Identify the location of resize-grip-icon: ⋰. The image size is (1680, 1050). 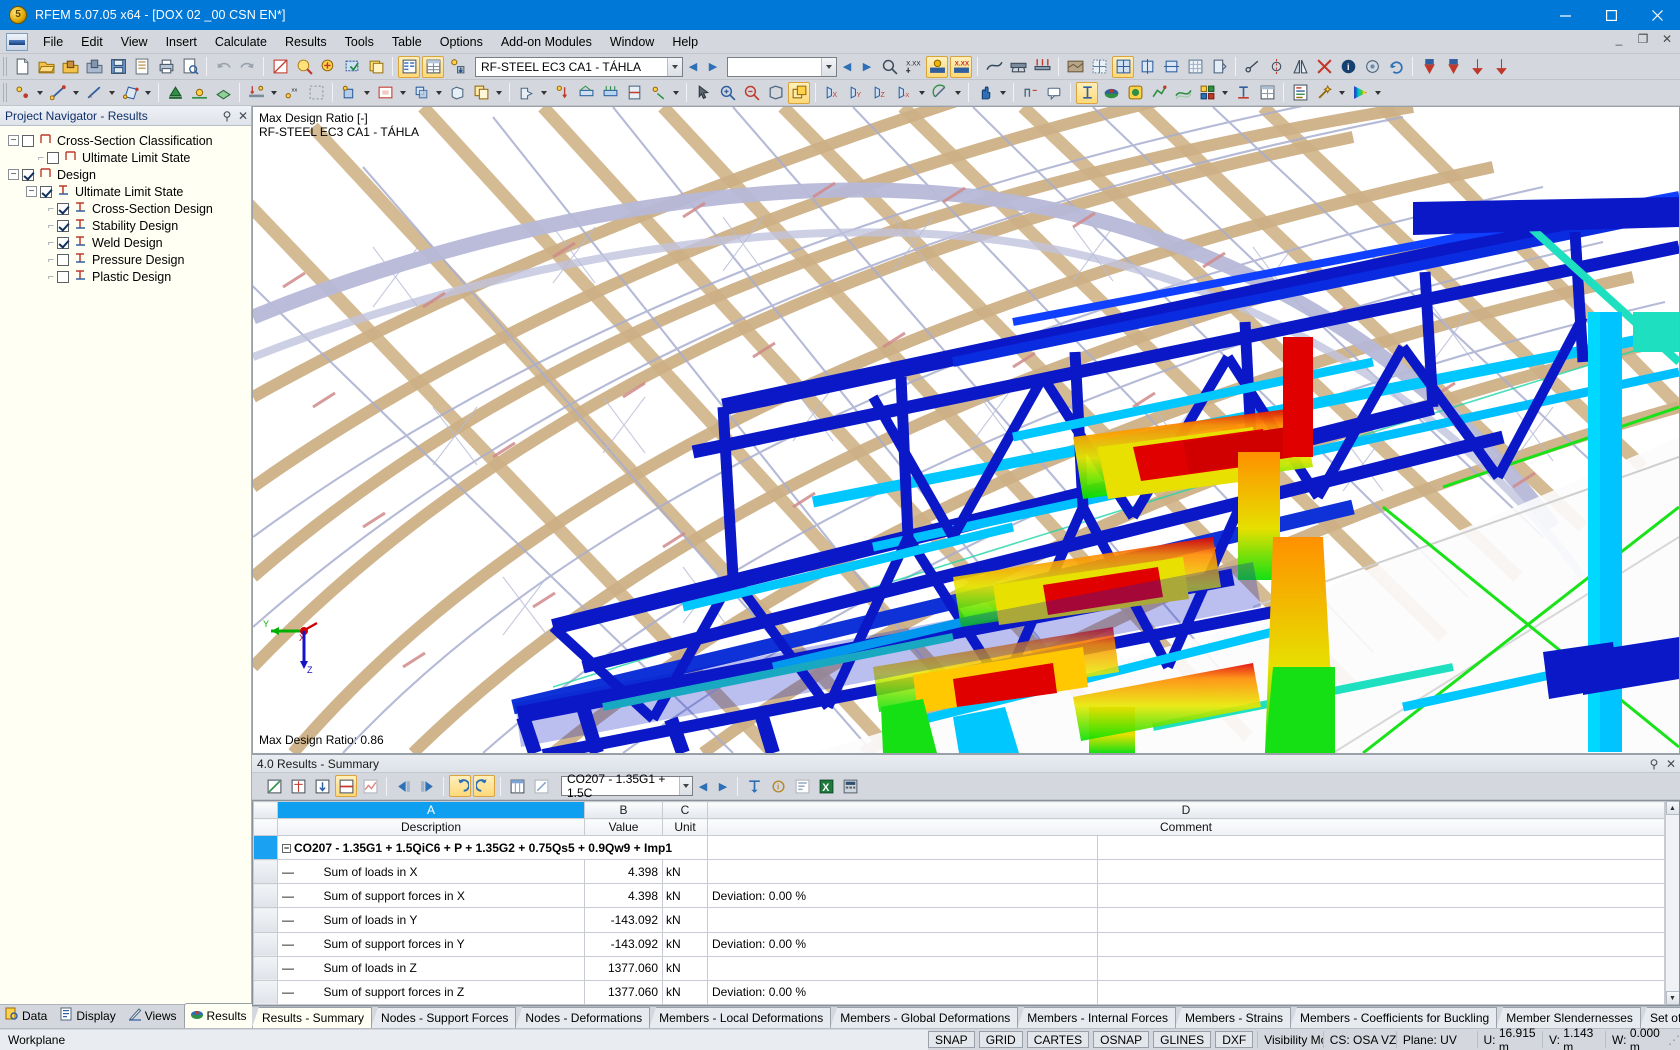
(1674, 1040).